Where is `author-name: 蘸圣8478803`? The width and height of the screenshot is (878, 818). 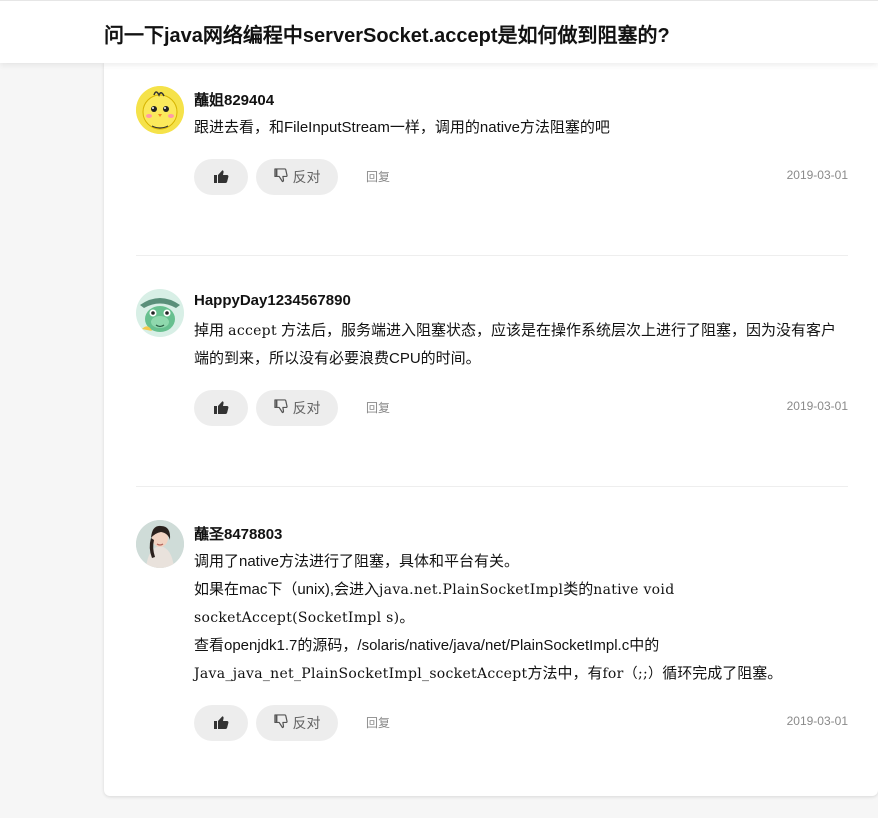 author-name: 蘸圣8478803 is located at coordinates (238, 533).